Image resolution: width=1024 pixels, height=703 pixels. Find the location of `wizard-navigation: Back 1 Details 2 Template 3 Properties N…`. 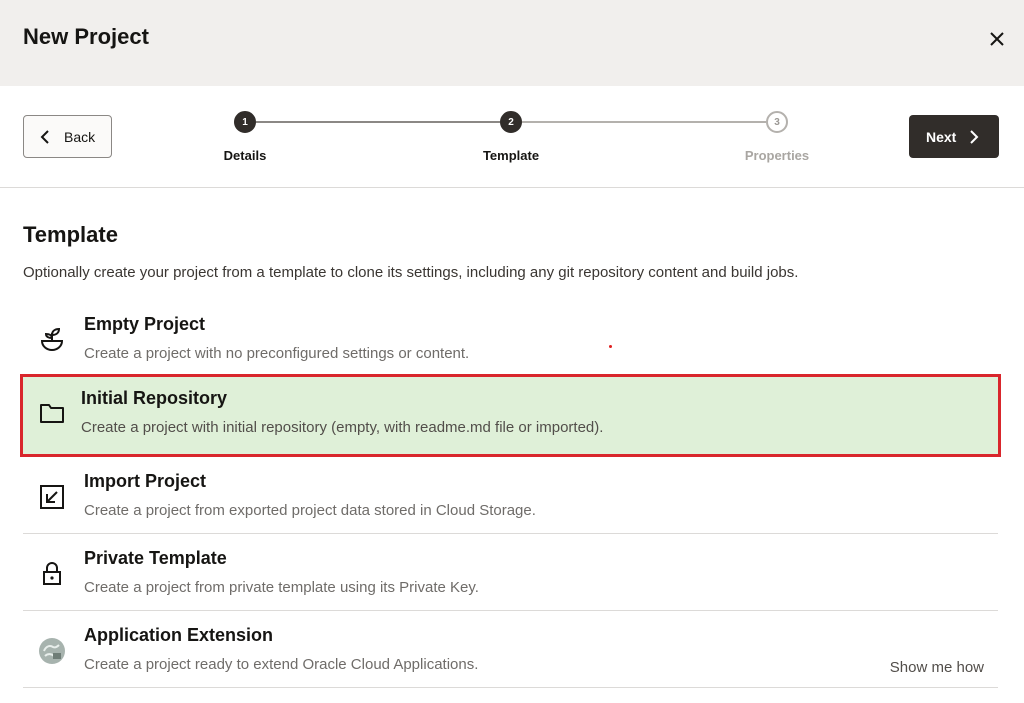

wizard-navigation: Back 1 Details 2 Template 3 Properties N… is located at coordinates (512, 137).